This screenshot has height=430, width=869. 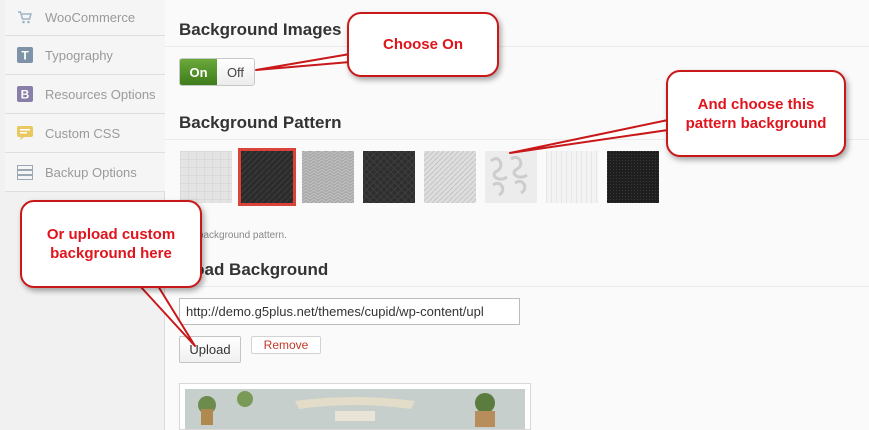 I want to click on callout-choose-pattern: And choose this pattern background, so click(x=756, y=113).